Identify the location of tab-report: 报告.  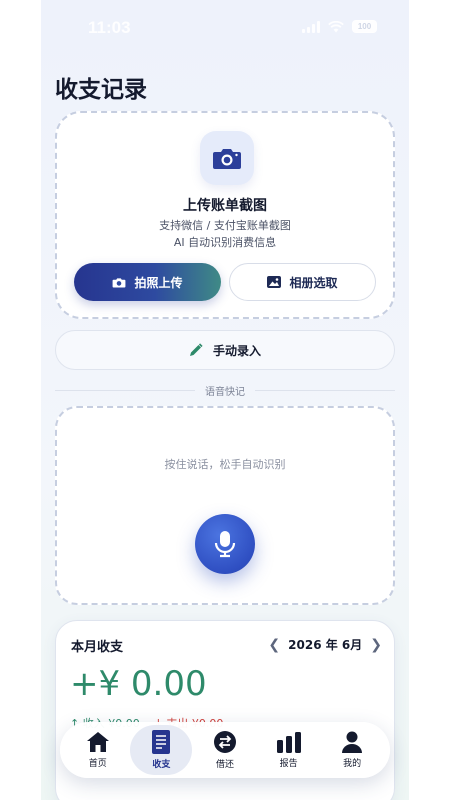
(289, 750).